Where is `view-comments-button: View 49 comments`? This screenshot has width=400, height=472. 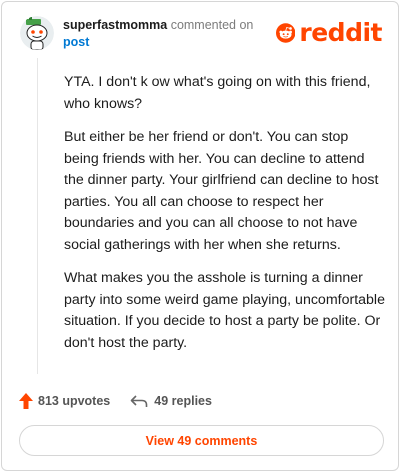
view-comments-button: View 49 comments is located at coordinates (201, 440).